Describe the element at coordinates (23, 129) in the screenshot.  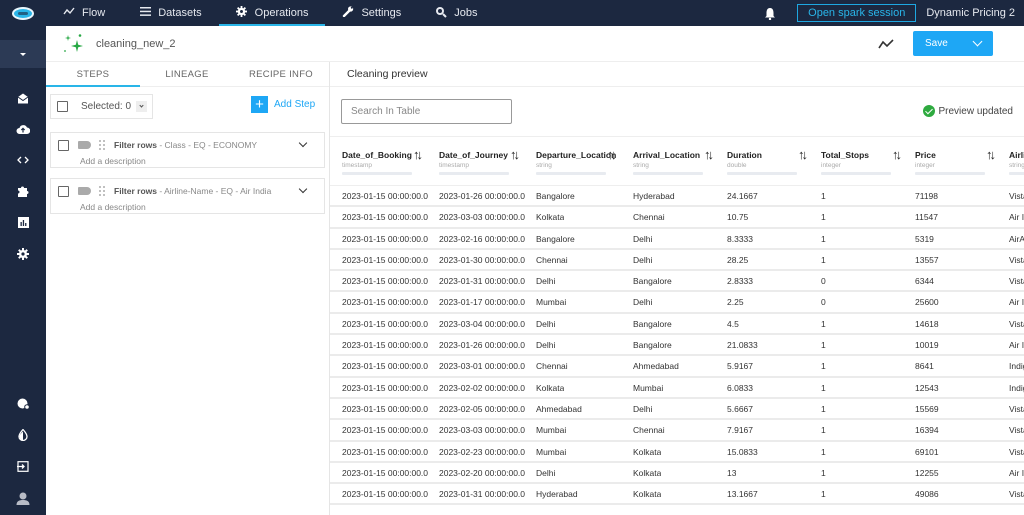
I see `rail-upload` at that location.